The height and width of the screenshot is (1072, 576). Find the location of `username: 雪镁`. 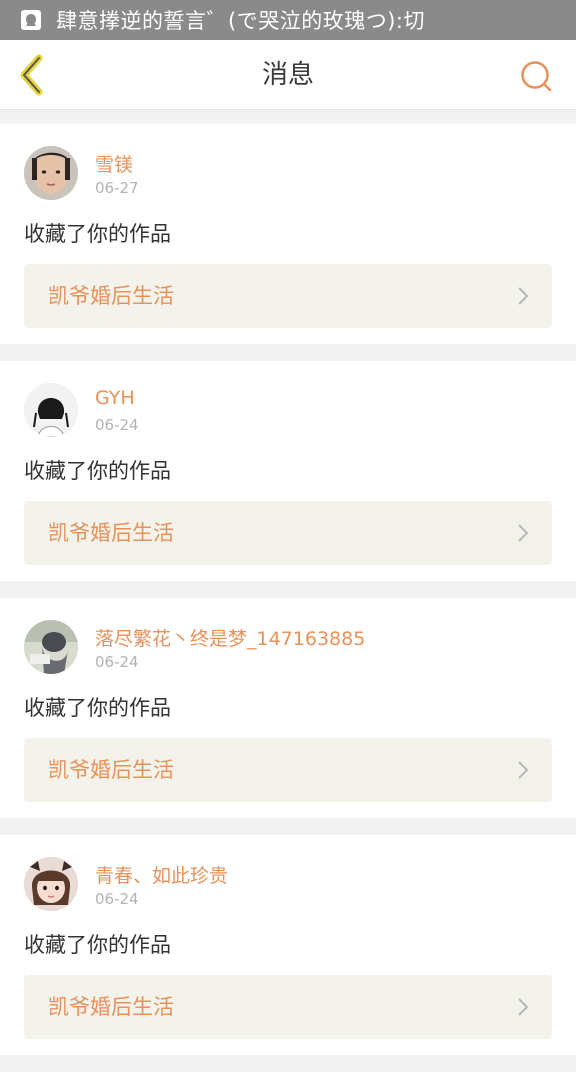

username: 雪镁 is located at coordinates (114, 163).